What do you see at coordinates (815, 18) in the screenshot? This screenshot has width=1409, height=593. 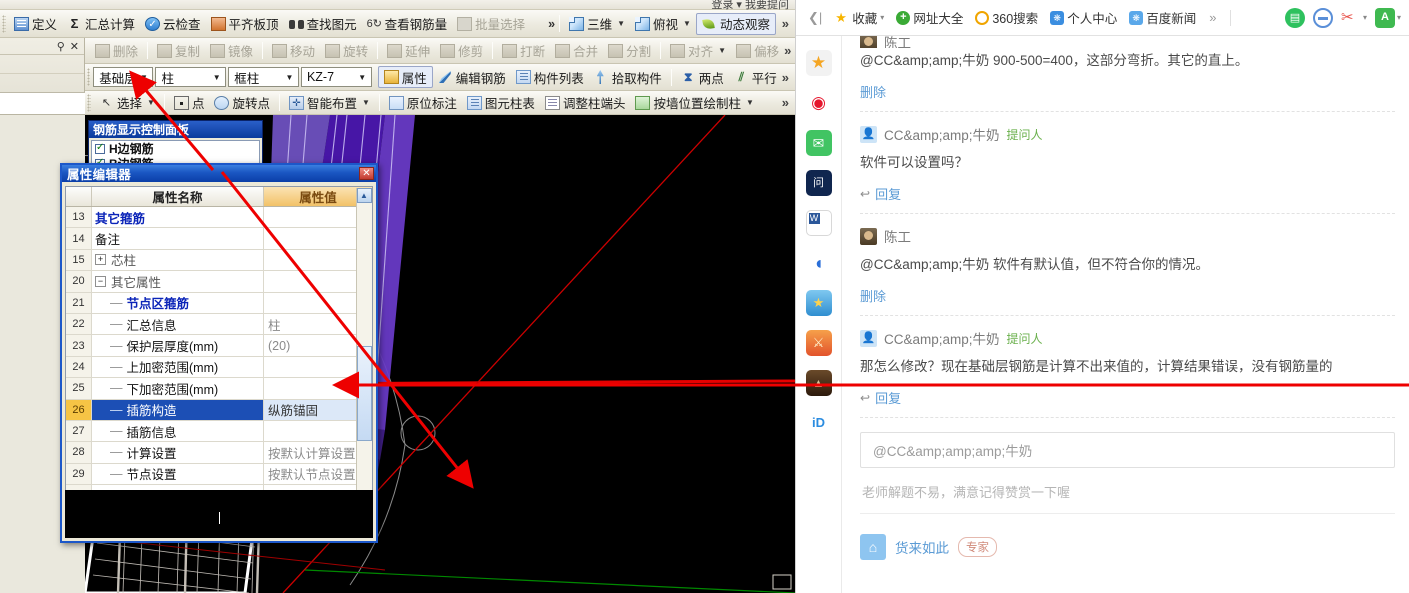 I see `bookmarks-back-icon: ❮|` at bounding box center [815, 18].